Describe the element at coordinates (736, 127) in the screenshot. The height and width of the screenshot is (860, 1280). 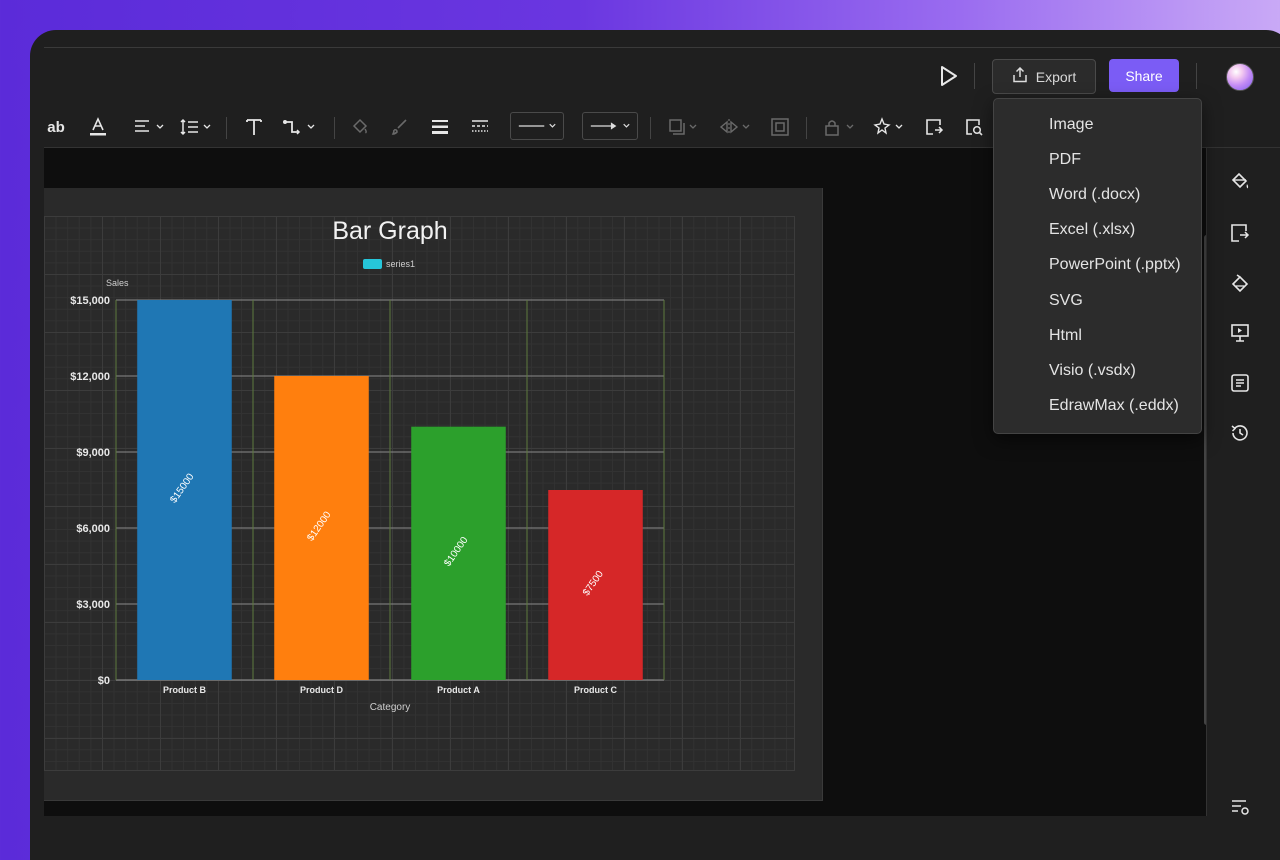
I see `flip-icon` at that location.